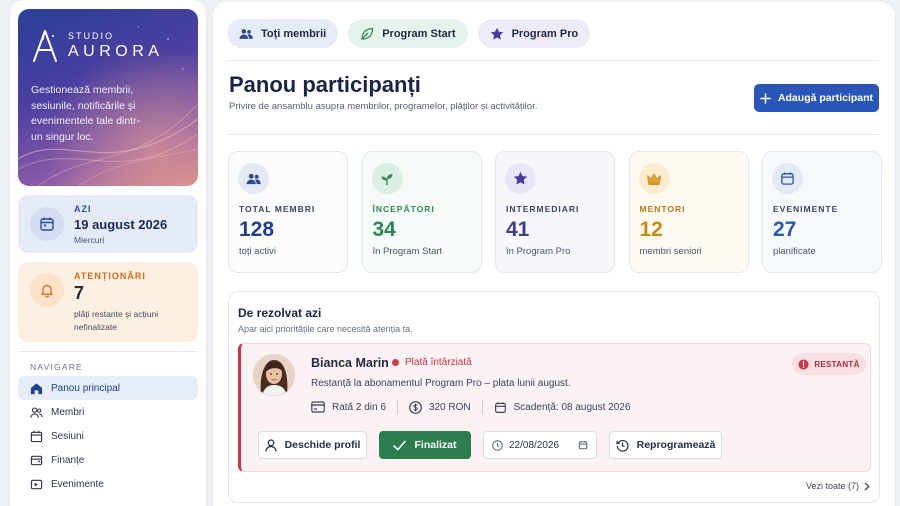 The image size is (900, 506). Describe the element at coordinates (651, 229) in the screenshot. I see `stat-value: 12` at that location.